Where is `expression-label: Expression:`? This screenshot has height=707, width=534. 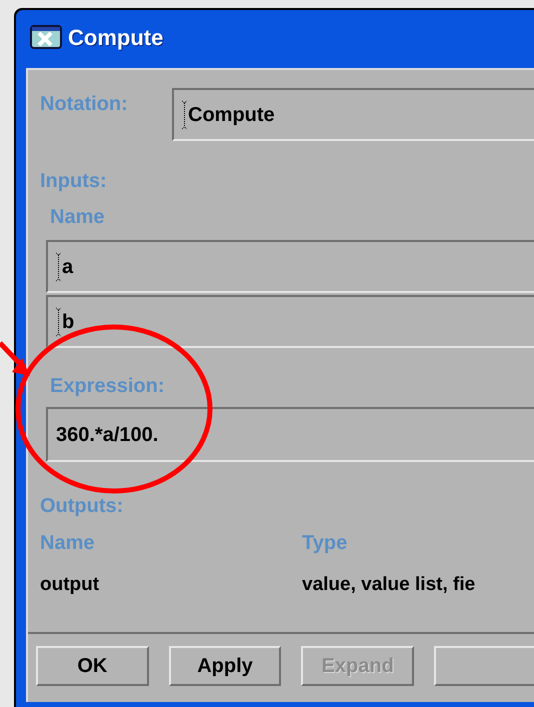
expression-label: Expression: is located at coordinates (107, 386).